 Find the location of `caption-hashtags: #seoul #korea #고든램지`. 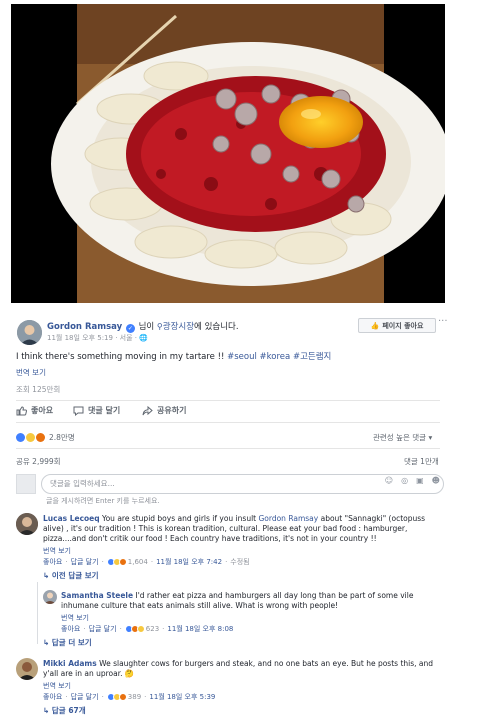

caption-hashtags: #seoul #korea #고든램지 is located at coordinates (279, 357).